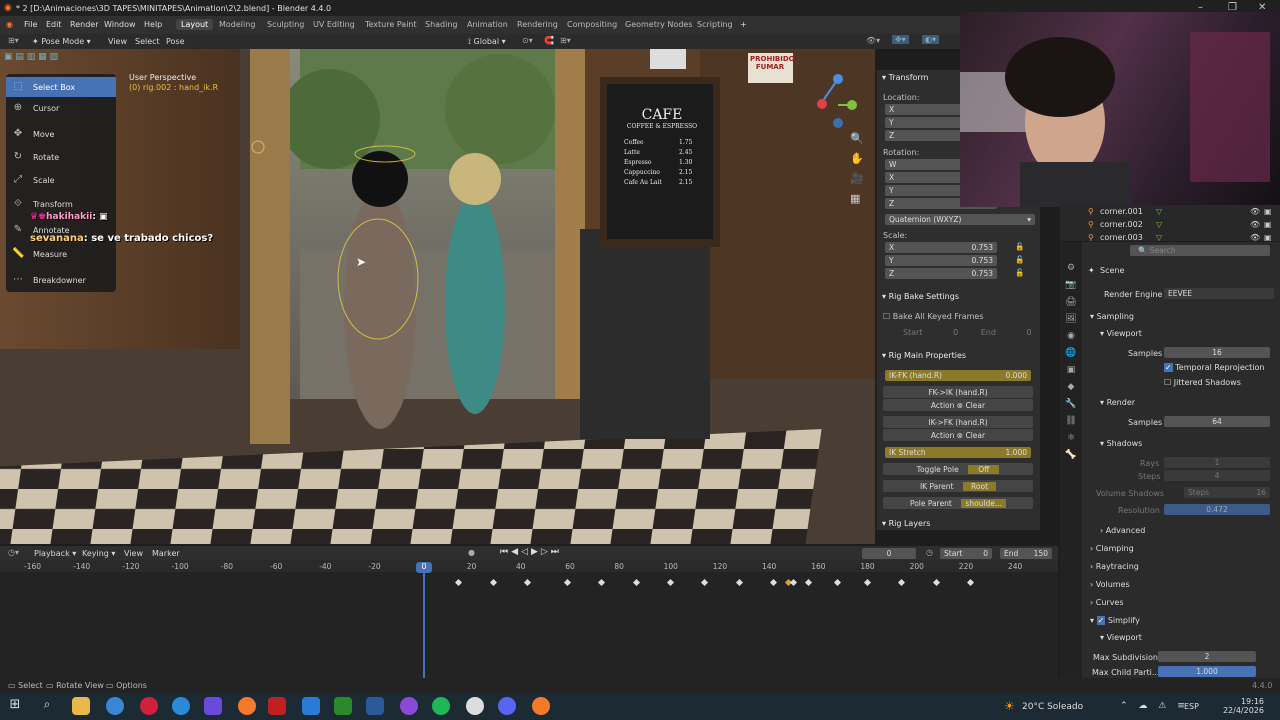 The image size is (1280, 720). What do you see at coordinates (247, 706) in the screenshot?
I see `blender-taskbar-icon` at bounding box center [247, 706].